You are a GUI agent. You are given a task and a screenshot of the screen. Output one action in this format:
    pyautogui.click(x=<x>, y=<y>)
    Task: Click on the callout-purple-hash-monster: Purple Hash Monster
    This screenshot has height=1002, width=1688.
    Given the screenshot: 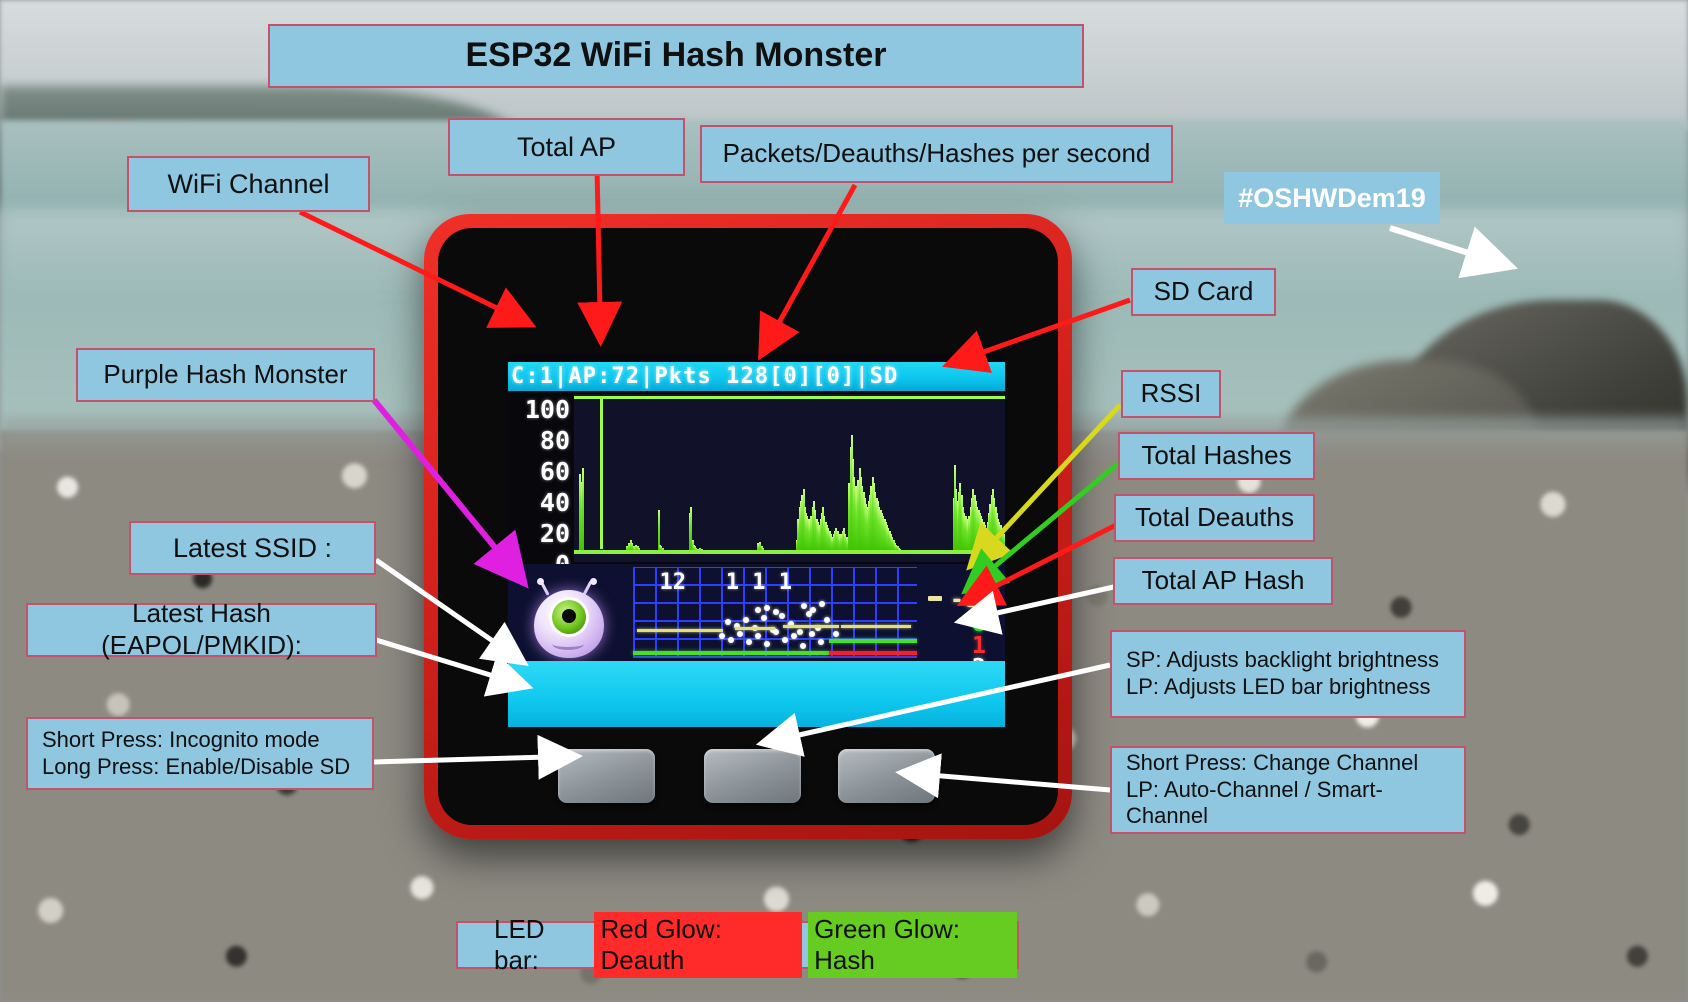 What is the action you would take?
    pyautogui.click(x=225, y=375)
    